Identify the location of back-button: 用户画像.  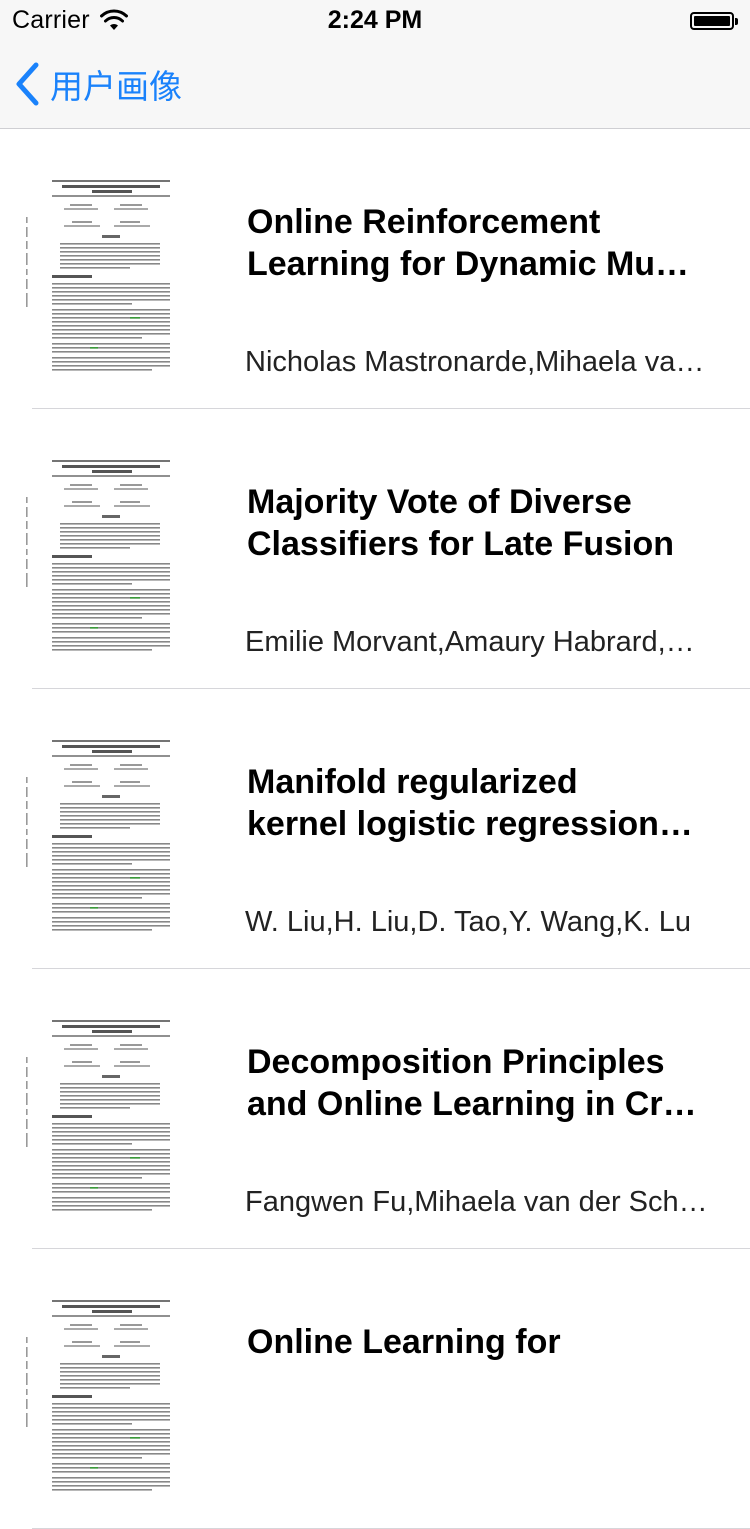
(98, 84).